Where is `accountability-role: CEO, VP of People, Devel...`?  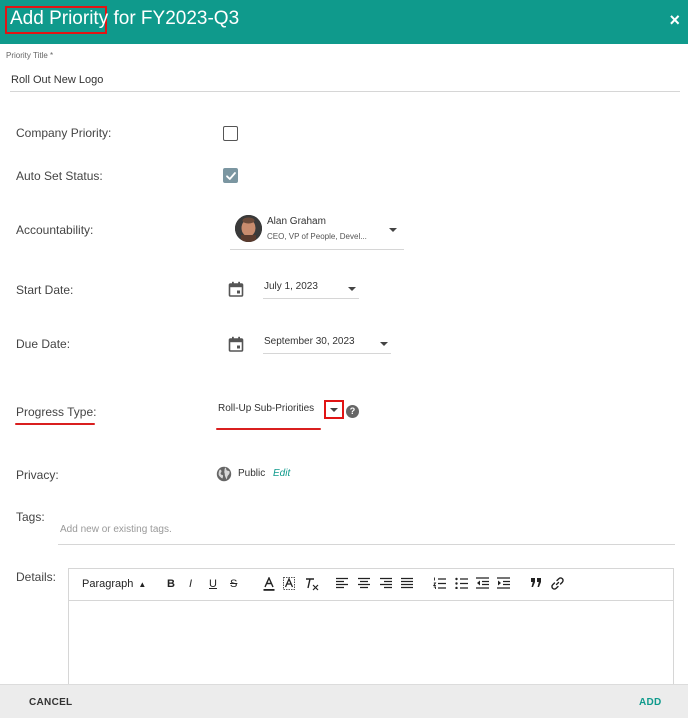
accountability-role: CEO, VP of People, Devel... is located at coordinates (317, 236).